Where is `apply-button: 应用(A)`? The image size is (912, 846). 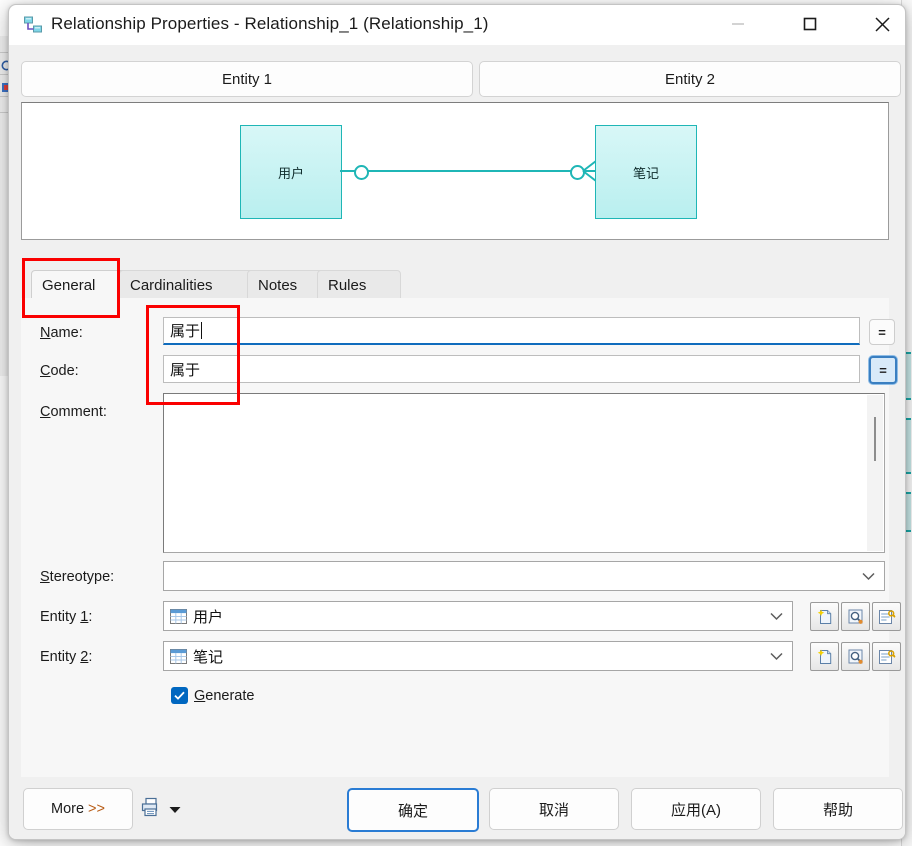
apply-button: 应用(A) is located at coordinates (696, 809).